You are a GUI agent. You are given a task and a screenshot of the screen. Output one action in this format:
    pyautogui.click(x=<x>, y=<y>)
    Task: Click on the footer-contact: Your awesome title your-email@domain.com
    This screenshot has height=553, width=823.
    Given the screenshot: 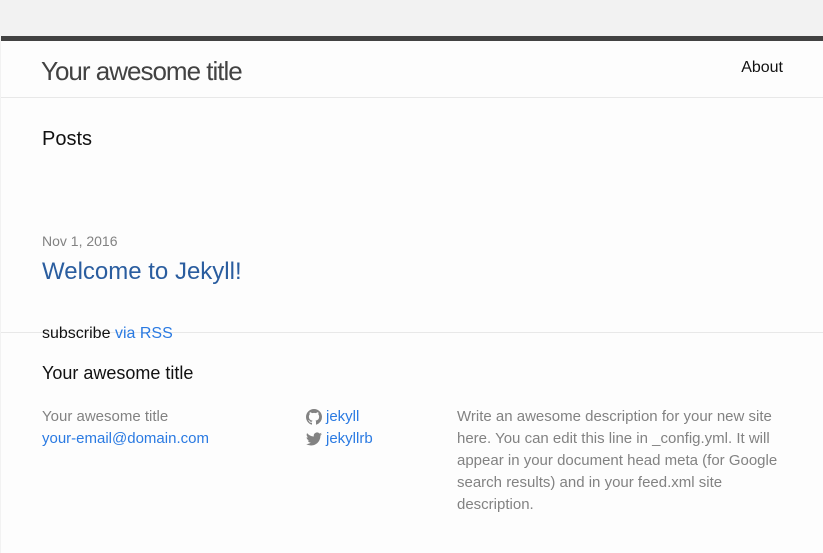 What is the action you would take?
    pyautogui.click(x=125, y=428)
    